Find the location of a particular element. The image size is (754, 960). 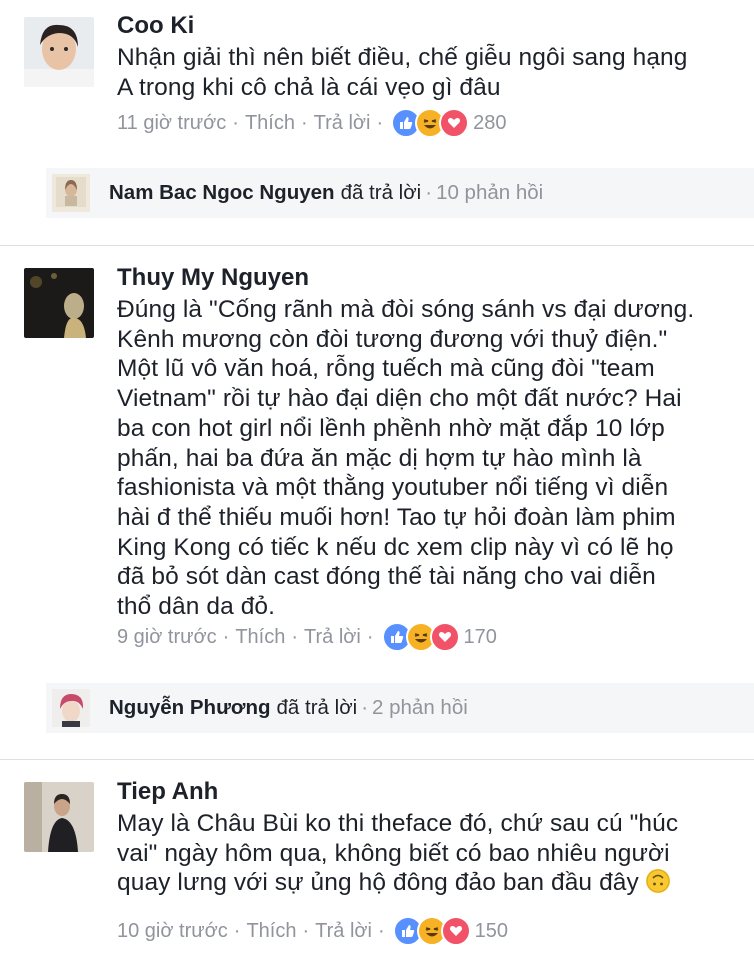

upside-down-face-emoji is located at coordinates (657, 881).